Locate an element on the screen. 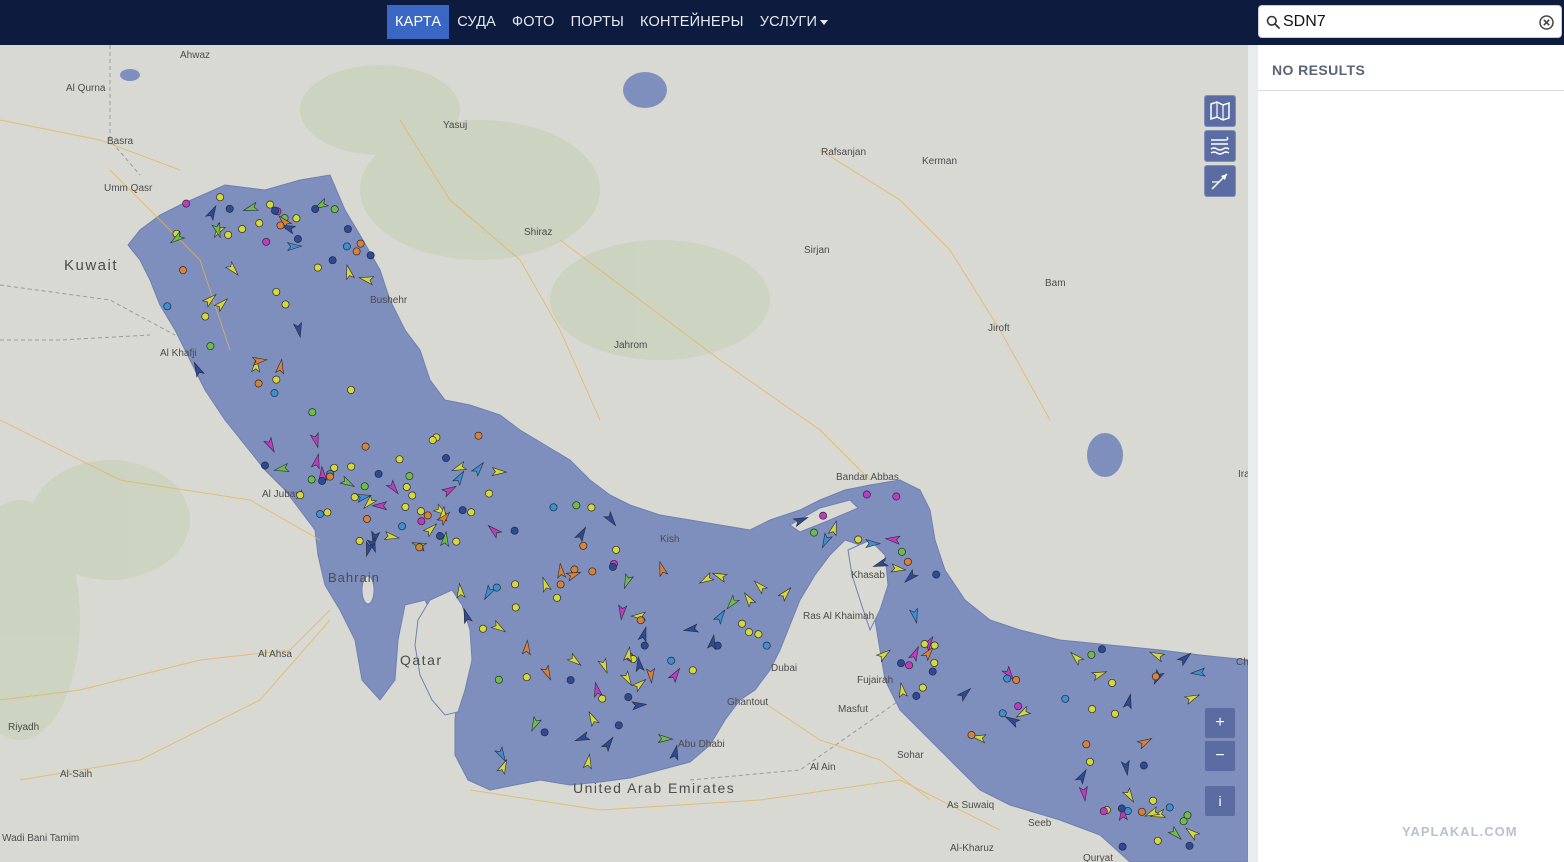 The image size is (1564, 862). nav-ports: ПОРТЫ is located at coordinates (597, 22).